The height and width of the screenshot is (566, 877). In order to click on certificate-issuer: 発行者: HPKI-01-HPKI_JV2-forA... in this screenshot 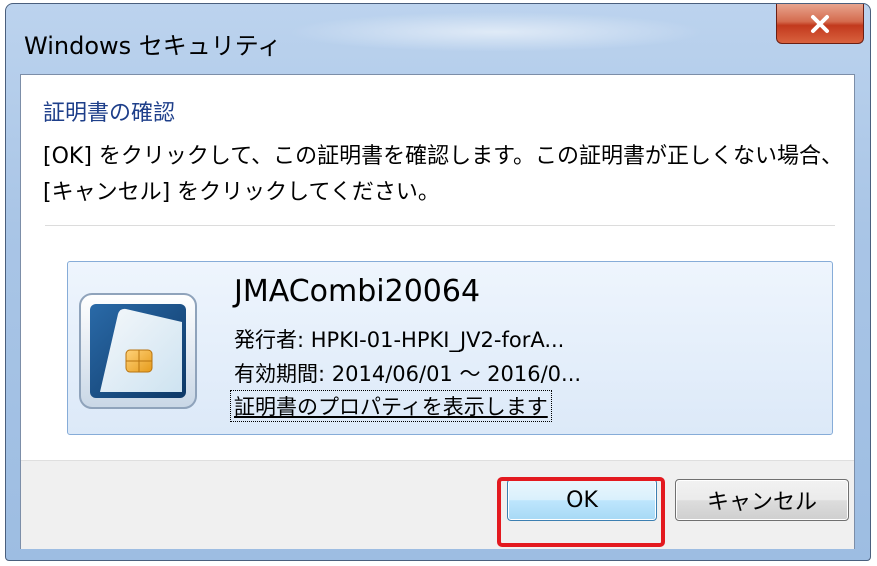, I will do `click(399, 340)`.